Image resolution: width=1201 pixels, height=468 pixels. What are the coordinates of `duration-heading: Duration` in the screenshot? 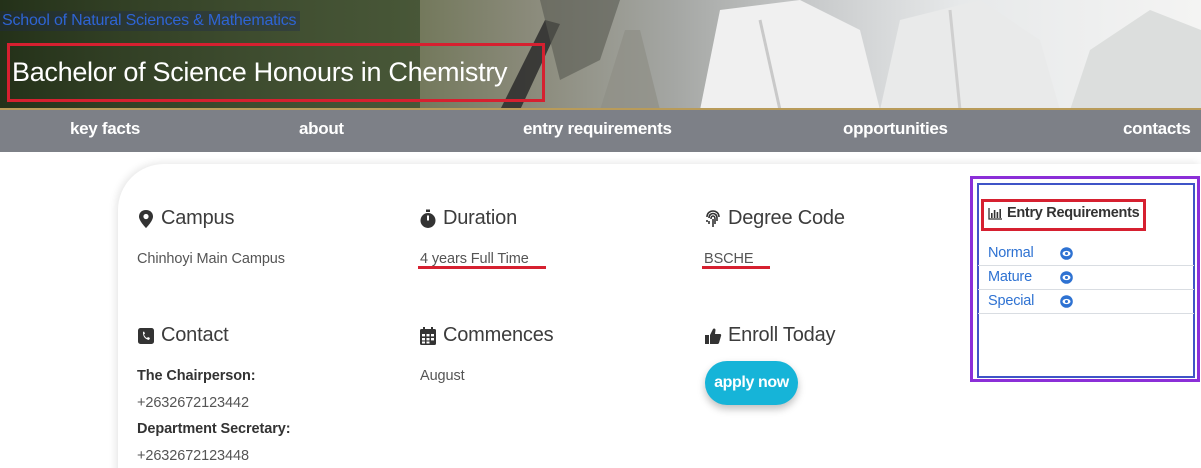 It's located at (468, 218).